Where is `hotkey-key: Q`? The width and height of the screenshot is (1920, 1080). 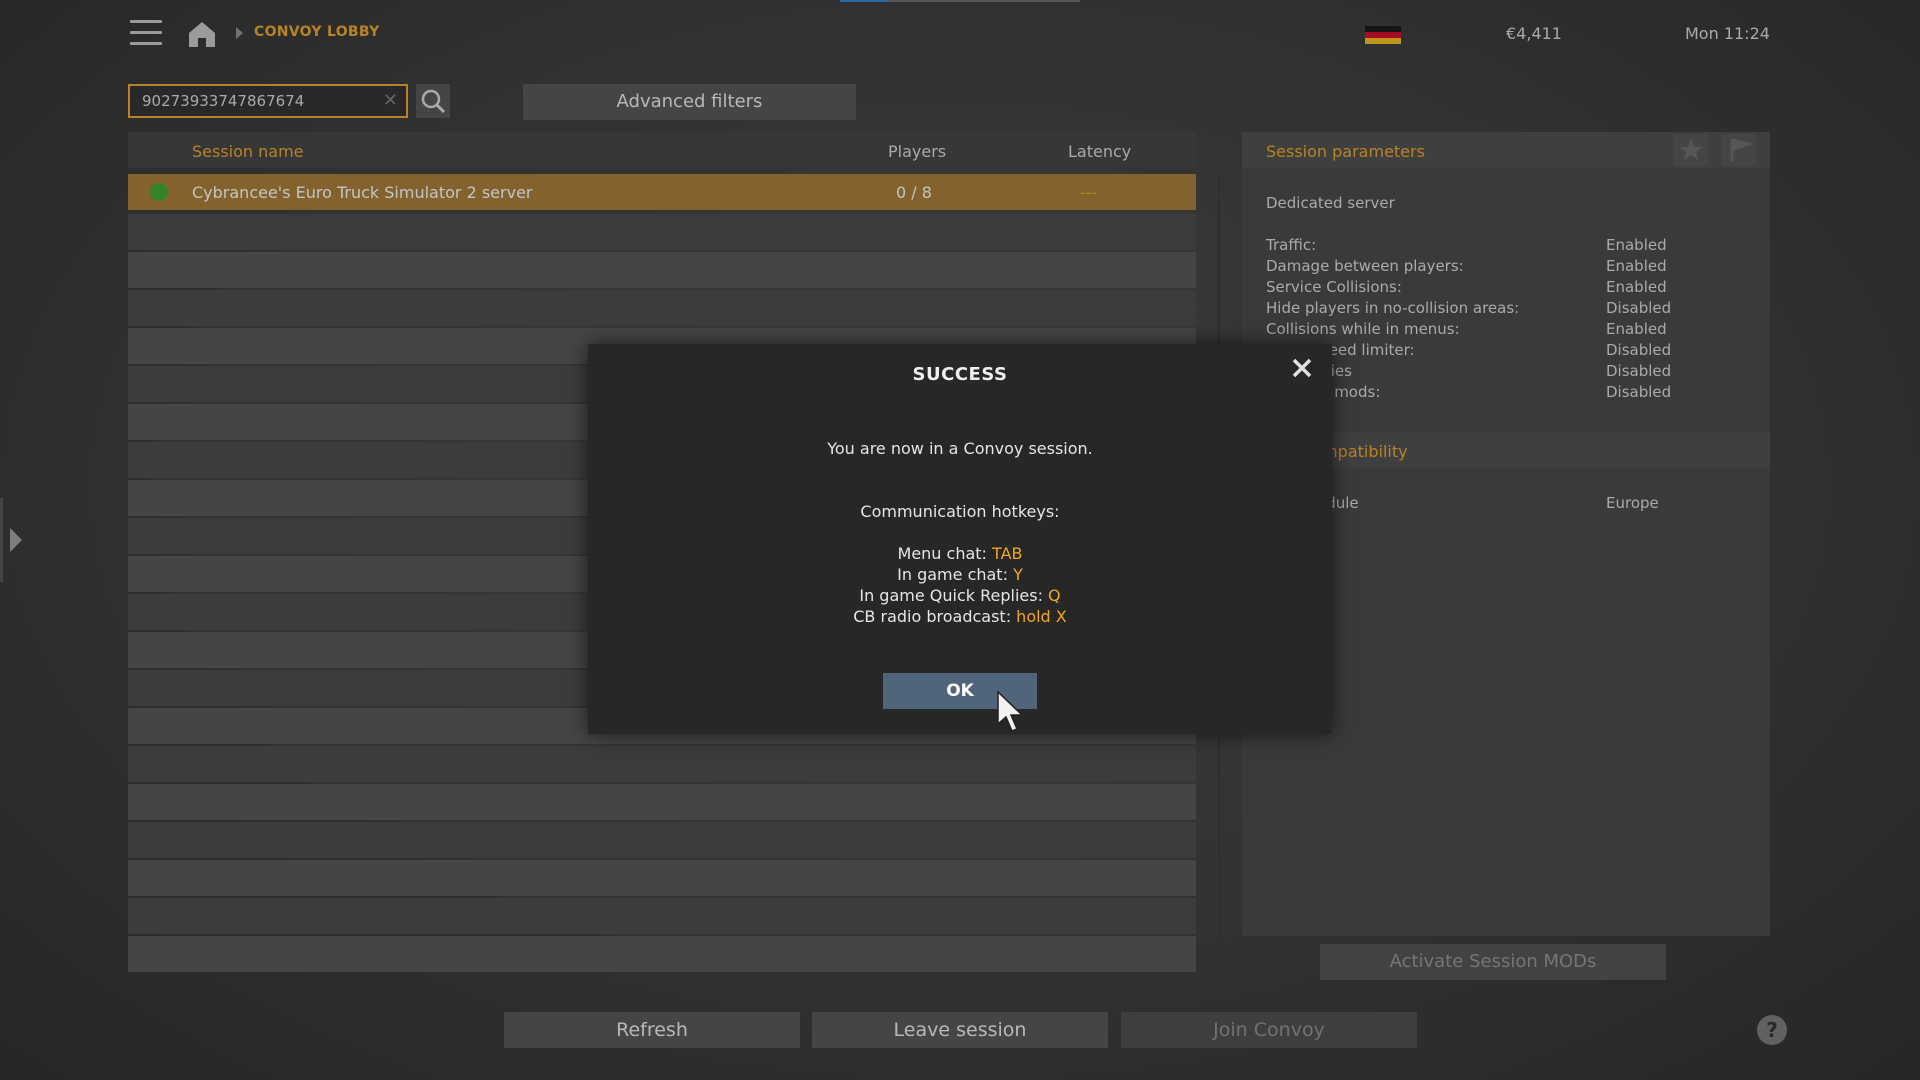
hotkey-key: Q is located at coordinates (1054, 595).